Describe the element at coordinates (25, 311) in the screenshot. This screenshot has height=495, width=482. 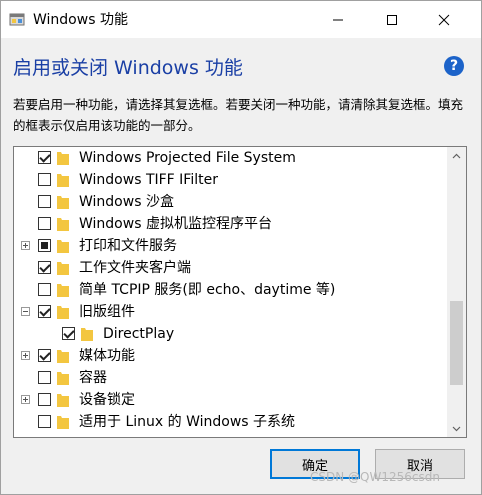
I see `collapse-minus-icon` at that location.